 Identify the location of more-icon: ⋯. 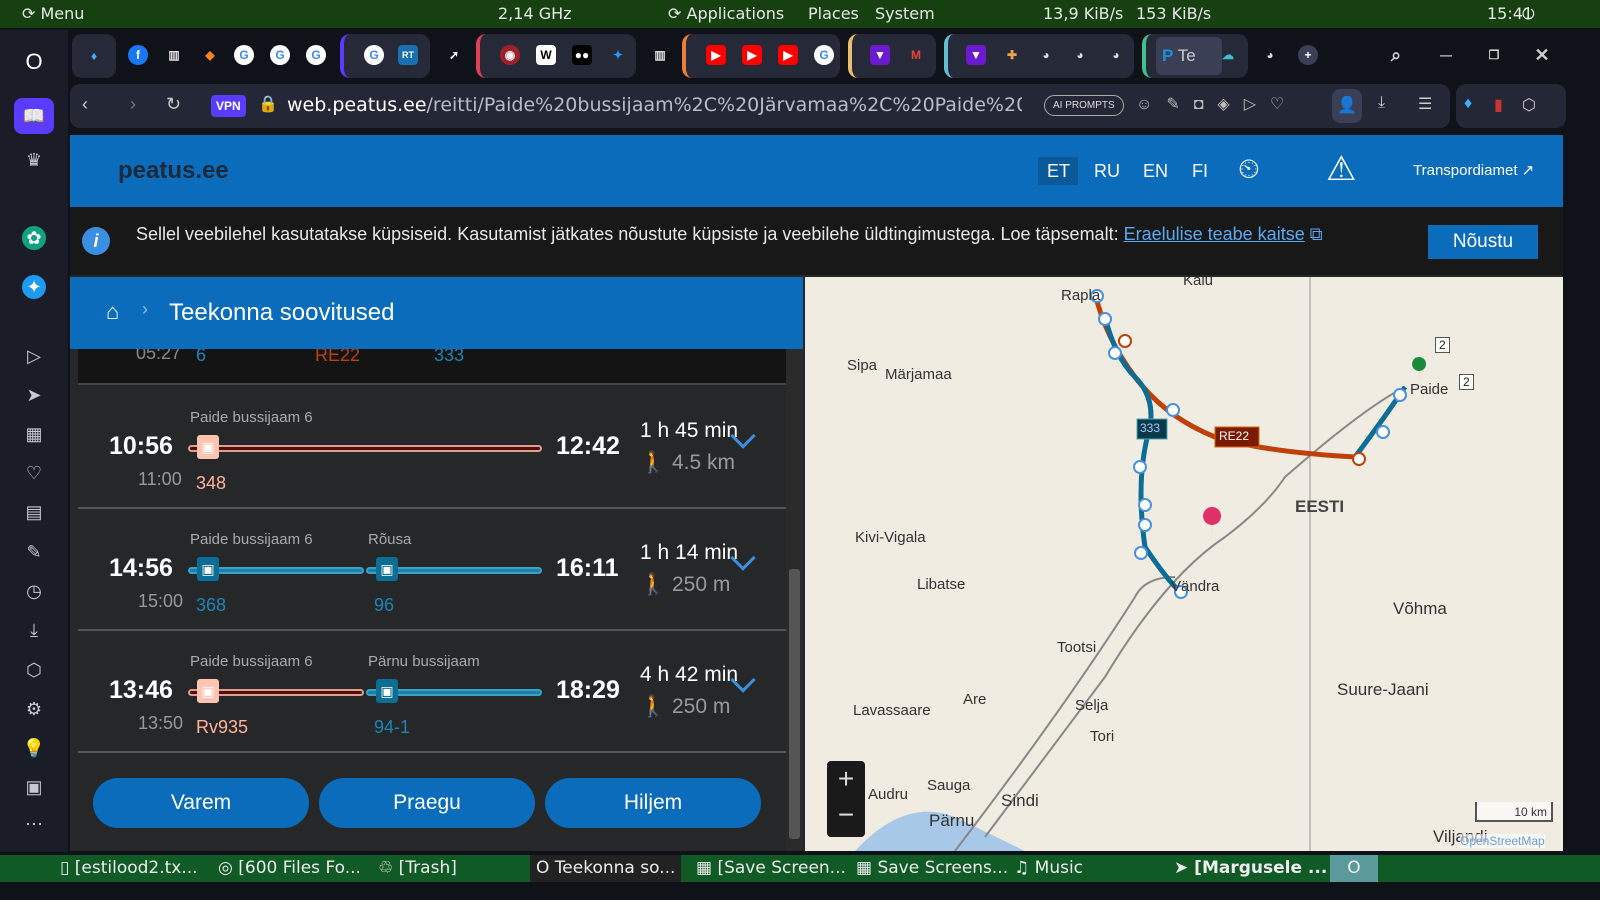
(34, 824).